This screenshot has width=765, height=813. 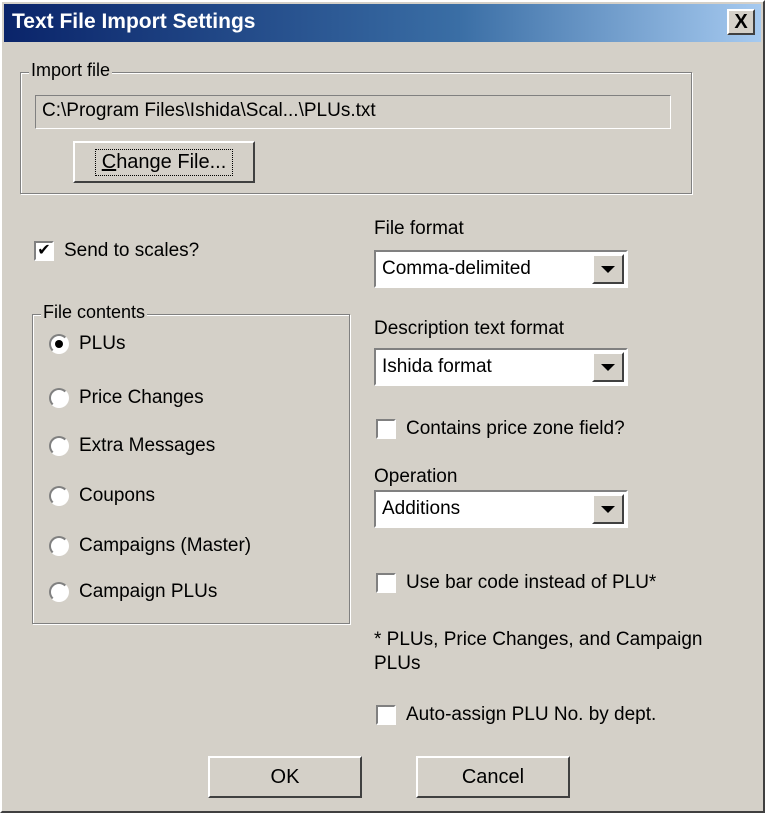 What do you see at coordinates (469, 328) in the screenshot?
I see `description-format-label: Description text format` at bounding box center [469, 328].